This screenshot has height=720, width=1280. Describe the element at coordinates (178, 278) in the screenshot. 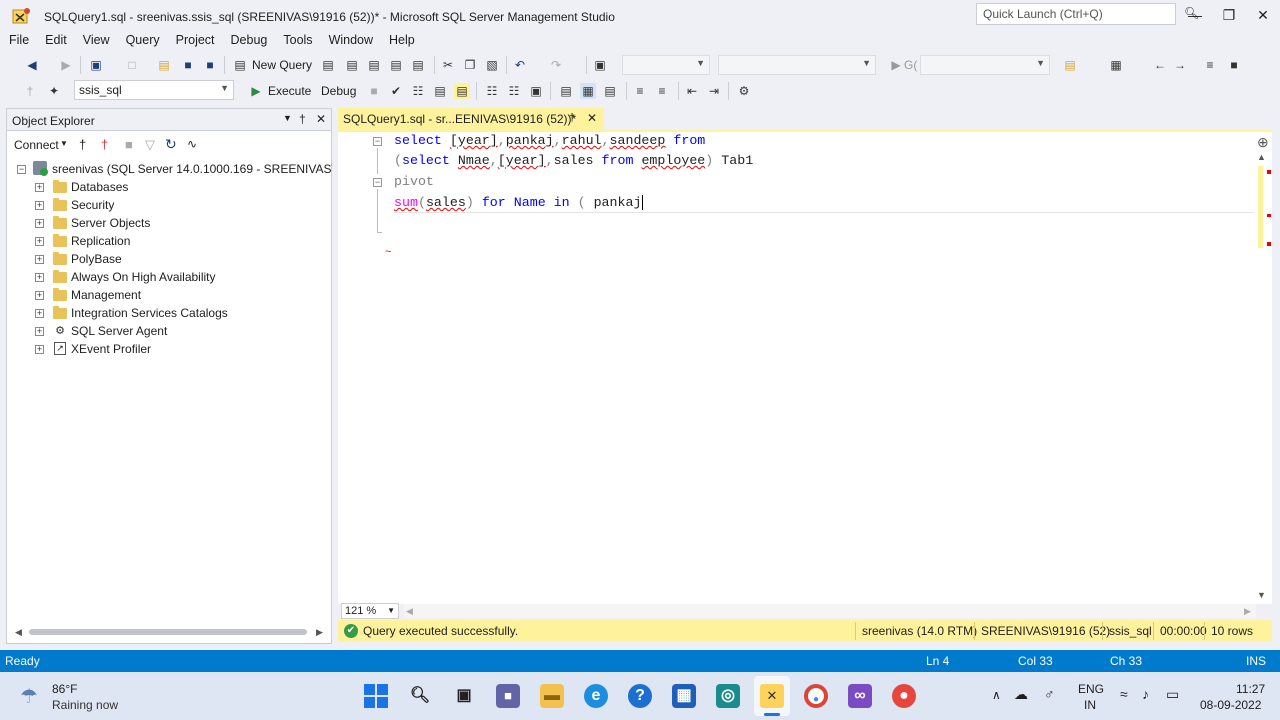

I see `tree-item-always-on: + Always On High Availability` at that location.